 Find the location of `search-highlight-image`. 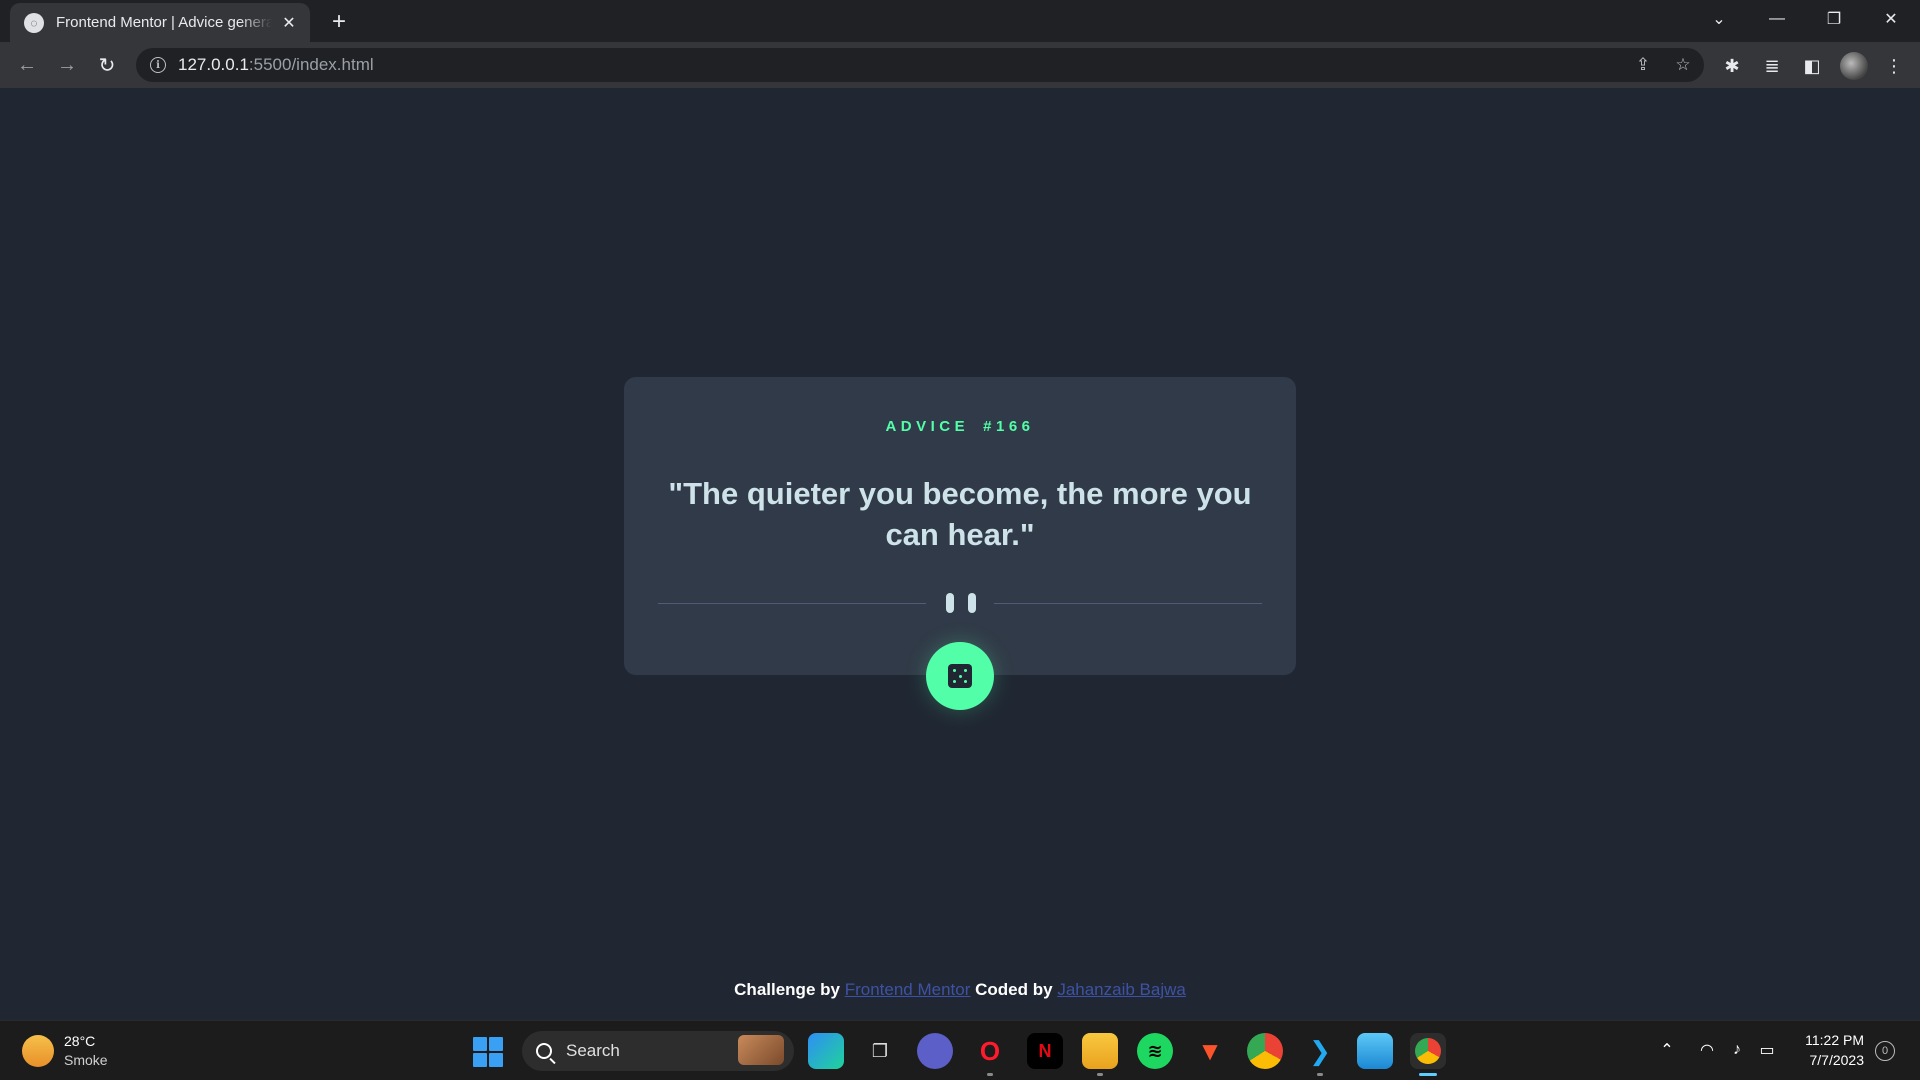

search-highlight-image is located at coordinates (761, 1050).